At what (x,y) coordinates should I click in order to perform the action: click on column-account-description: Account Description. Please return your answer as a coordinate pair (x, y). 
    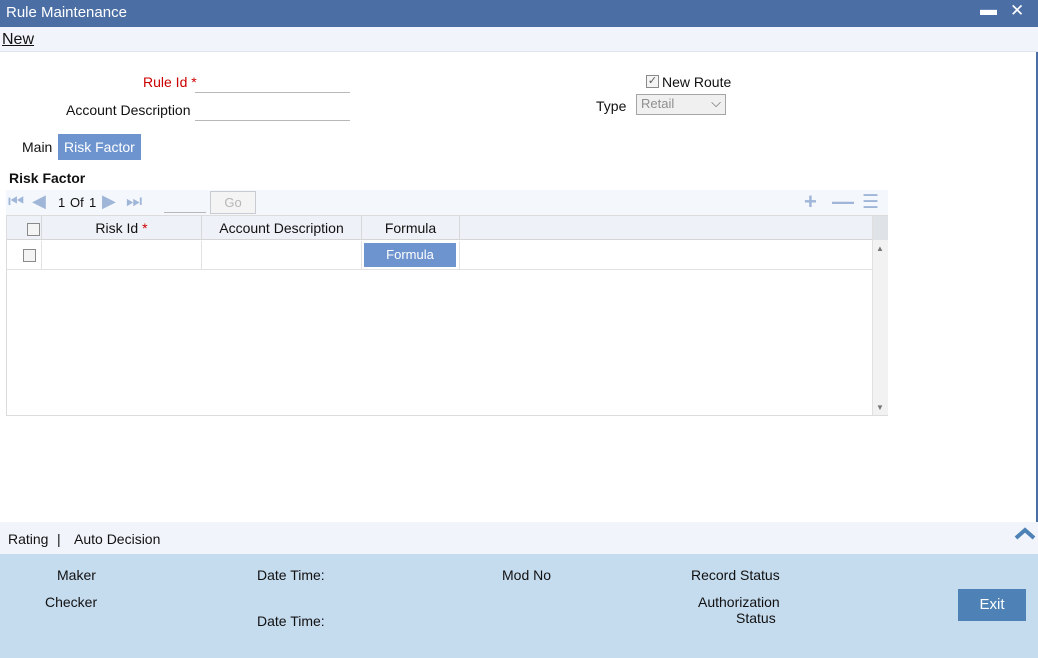
    Looking at the image, I should click on (282, 228).